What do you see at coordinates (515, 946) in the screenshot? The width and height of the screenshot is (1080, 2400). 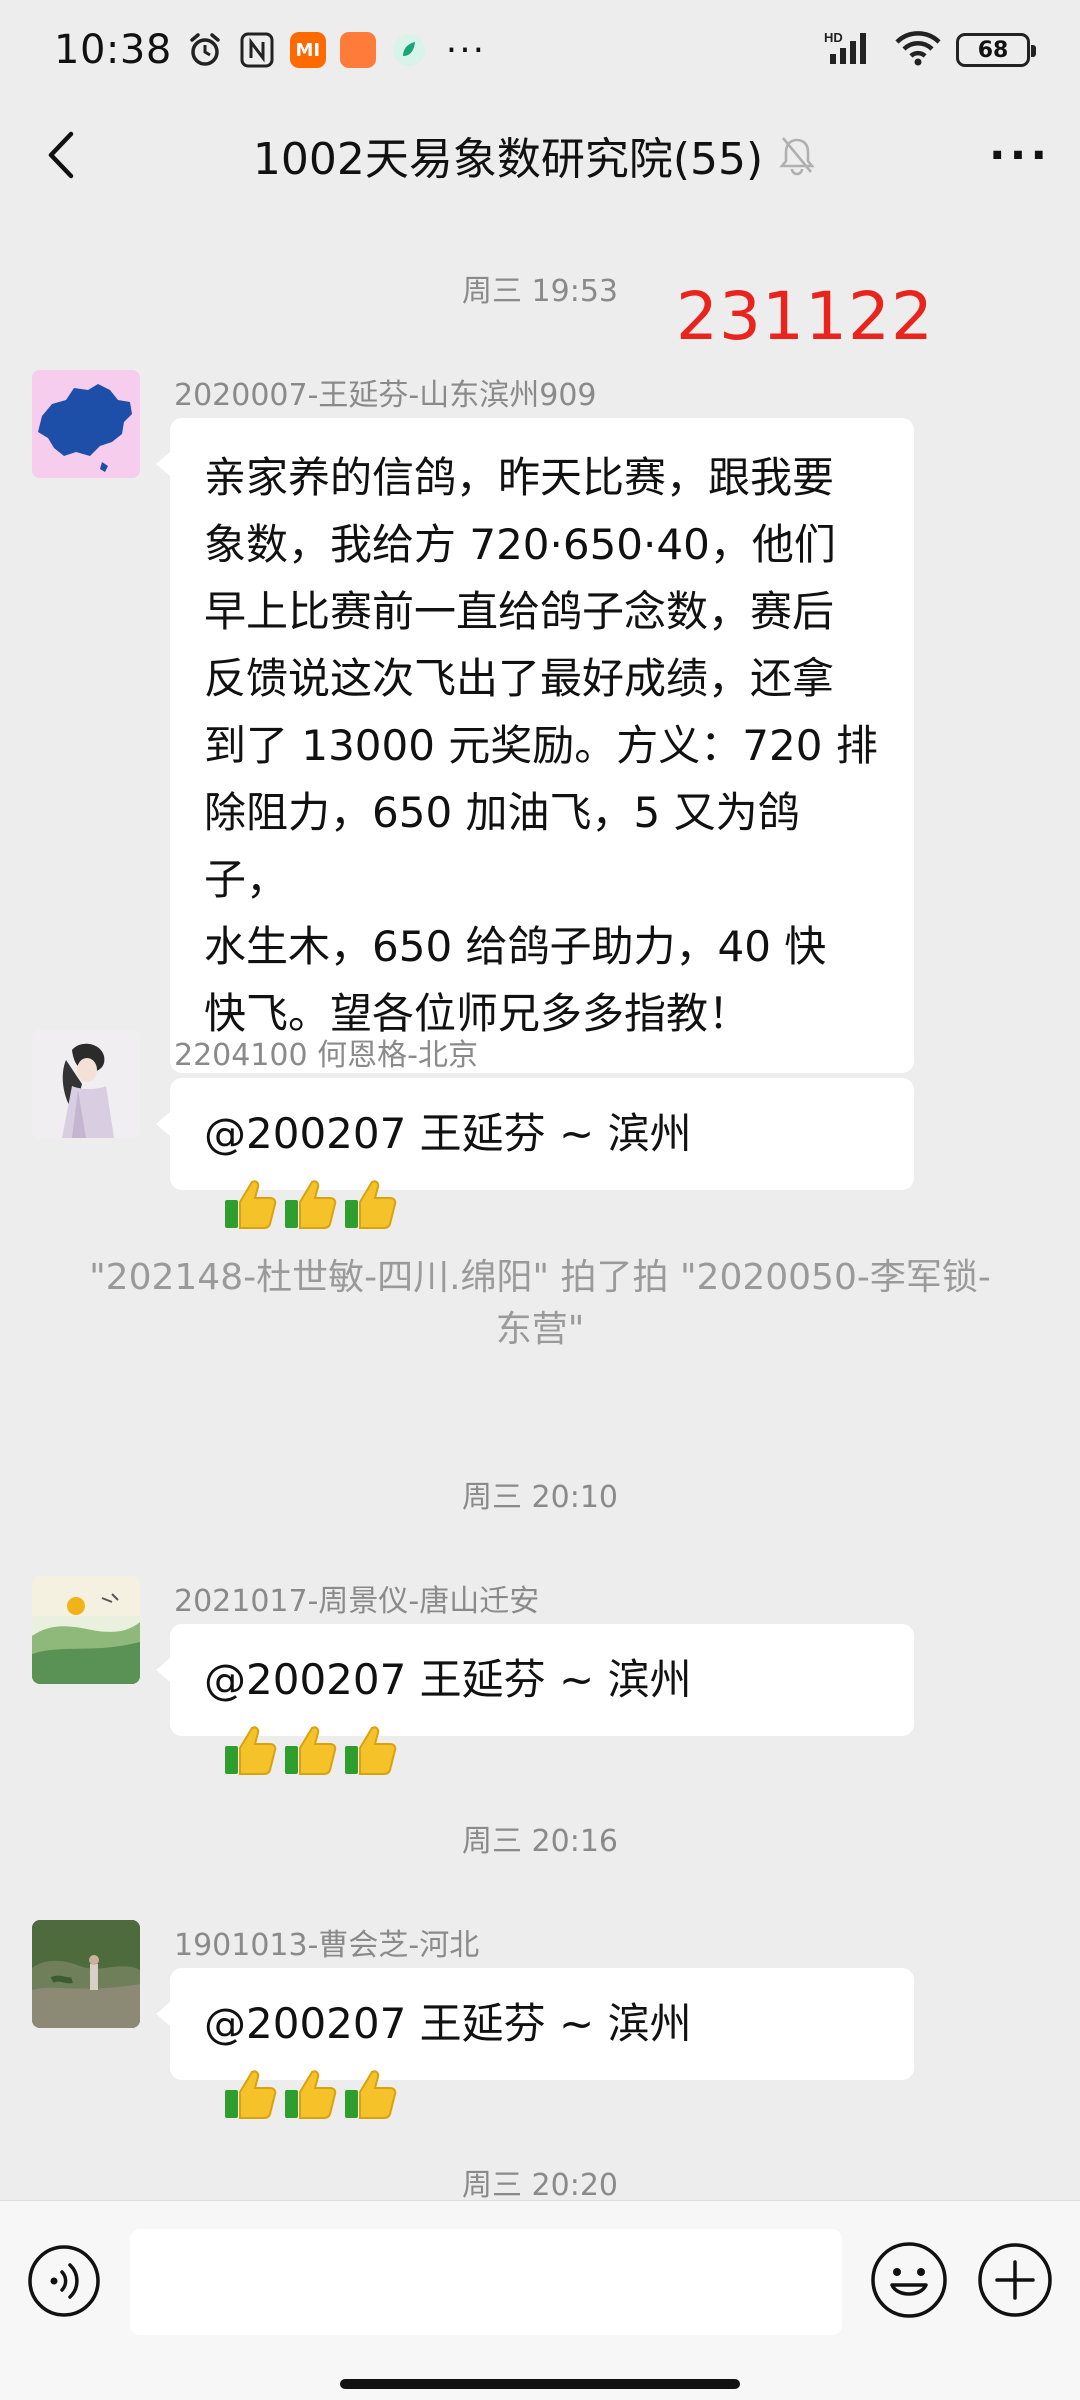 I see `message-line: 水生木，650 给鸽子助力，40 快` at bounding box center [515, 946].